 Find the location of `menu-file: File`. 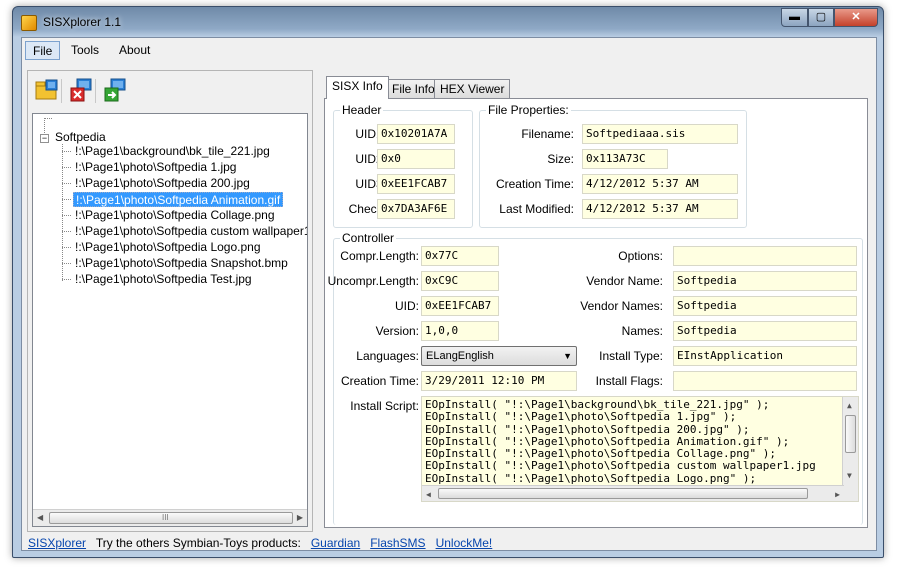

menu-file: File is located at coordinates (43, 50).